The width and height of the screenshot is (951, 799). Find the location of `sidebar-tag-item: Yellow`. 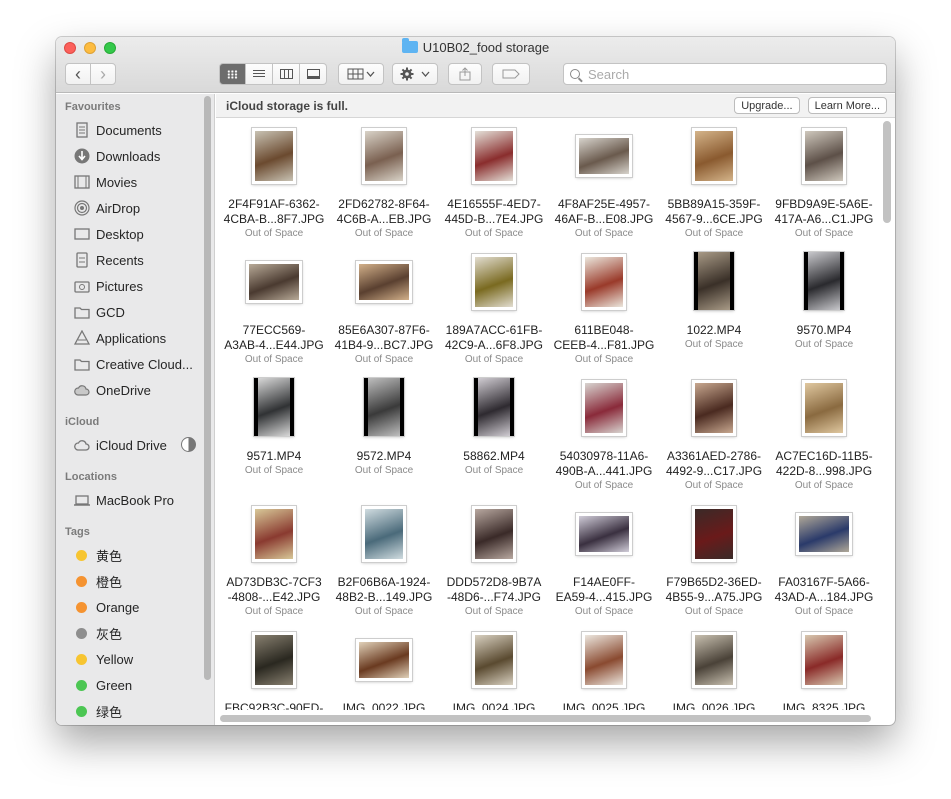

sidebar-tag-item: Yellow is located at coordinates (103, 659).